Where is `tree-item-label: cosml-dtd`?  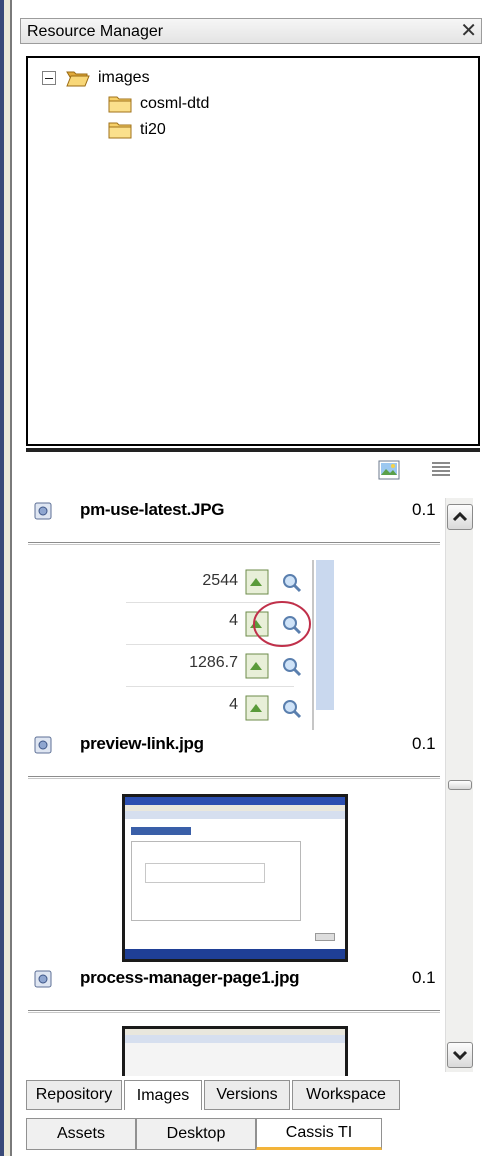
tree-item-label: cosml-dtd is located at coordinates (175, 103).